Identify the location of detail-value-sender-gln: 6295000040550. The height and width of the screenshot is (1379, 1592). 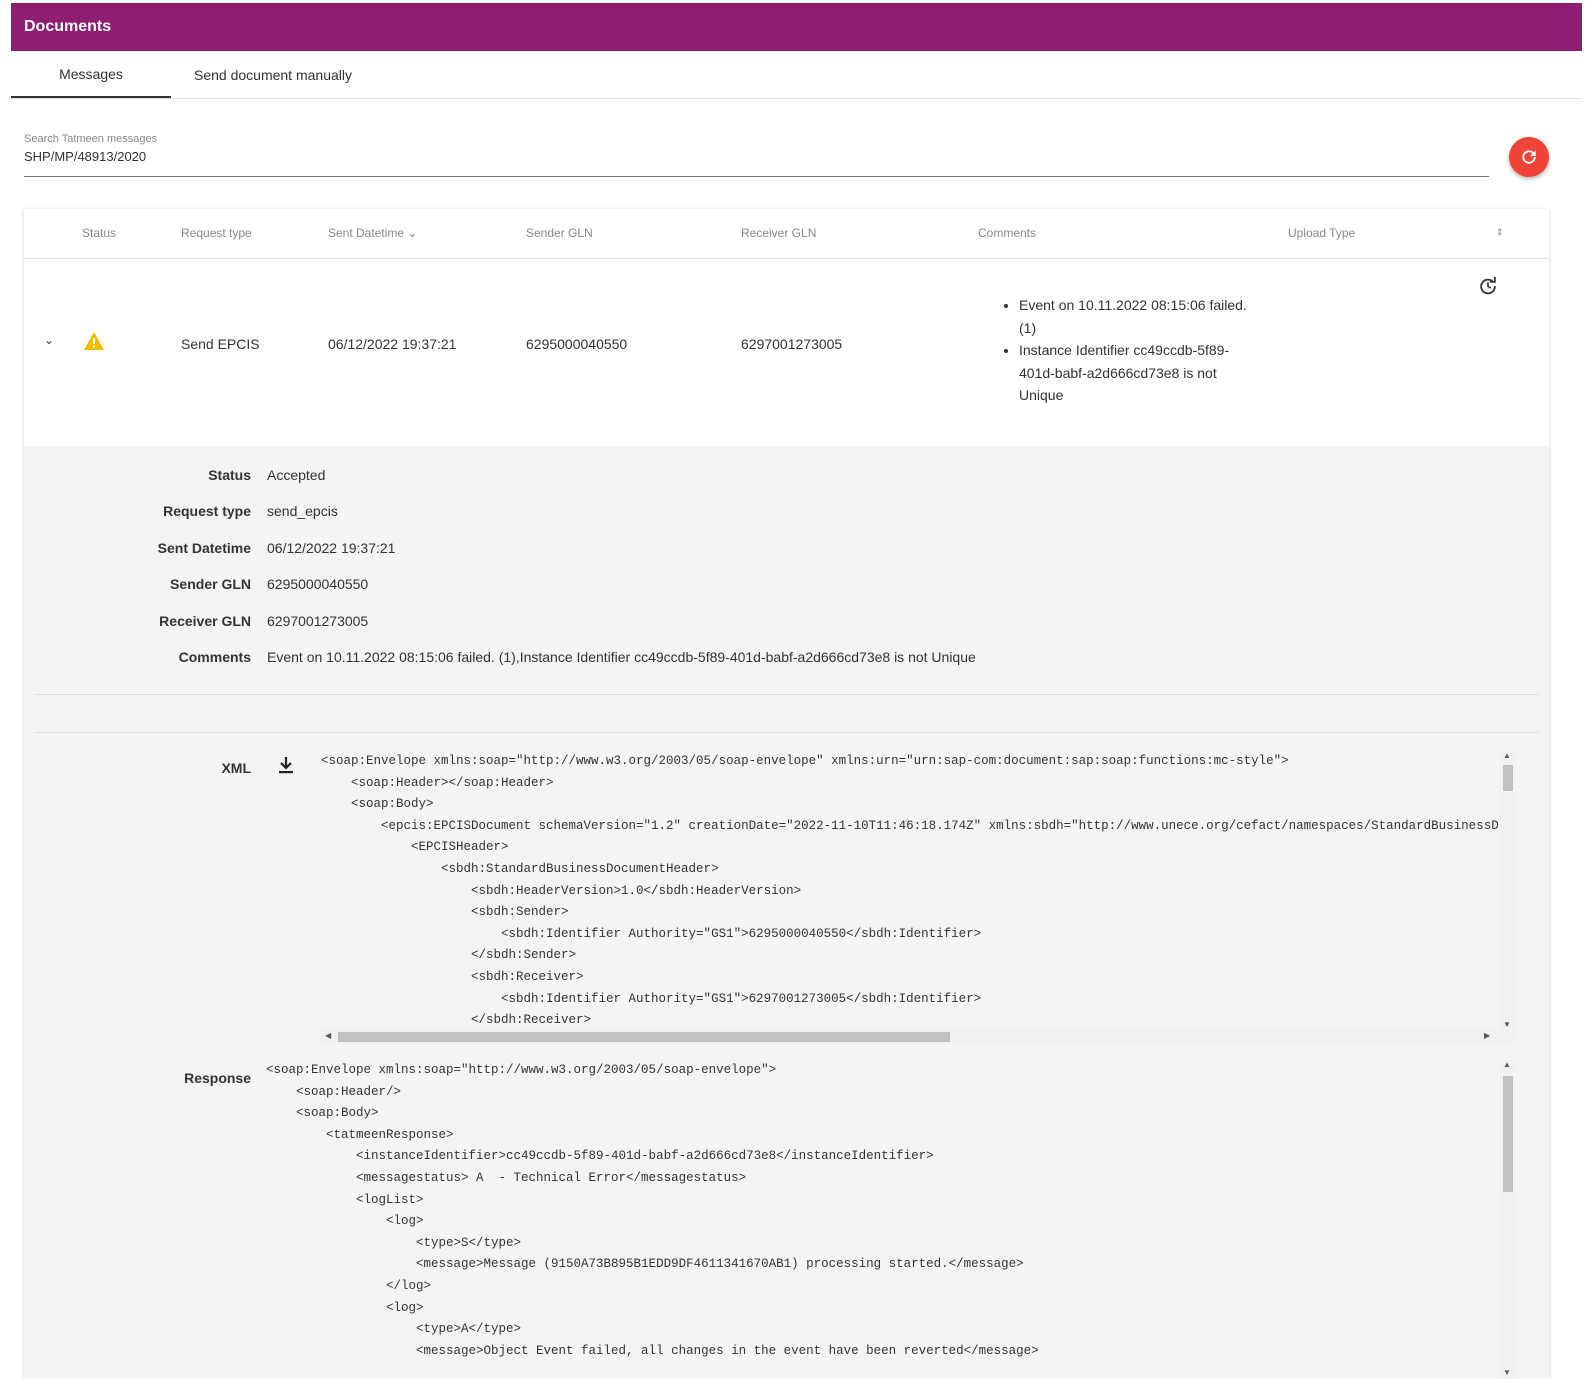
(318, 584).